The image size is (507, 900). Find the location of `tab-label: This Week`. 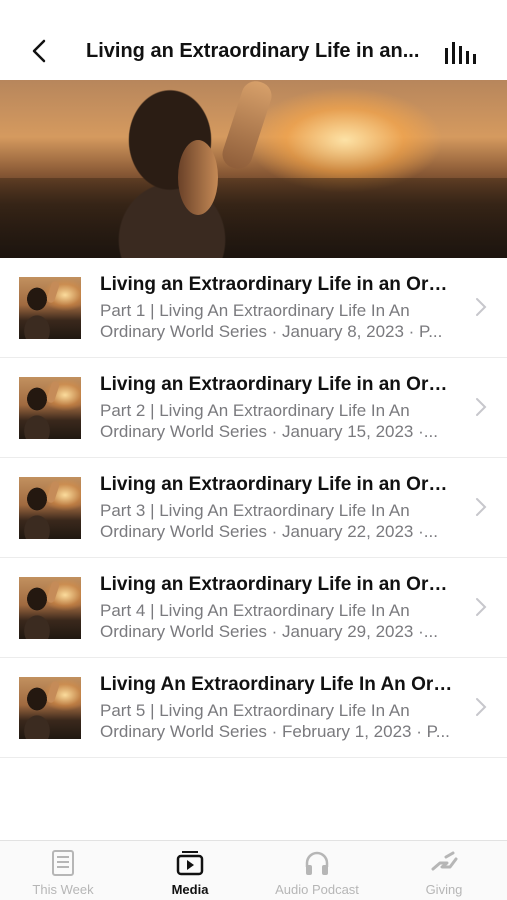

tab-label: This Week is located at coordinates (63, 889).